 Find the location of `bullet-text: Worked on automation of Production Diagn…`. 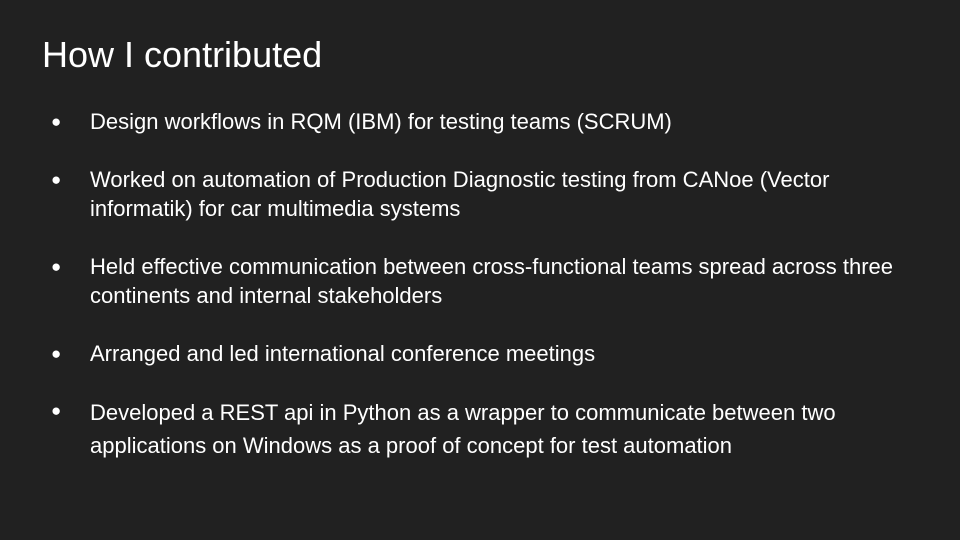

bullet-text: Worked on automation of Production Diagn… is located at coordinates (460, 194).